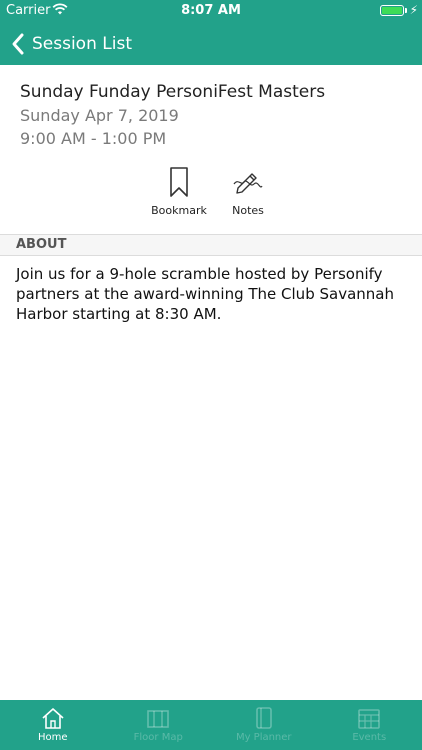 The image size is (422, 750). What do you see at coordinates (179, 210) in the screenshot?
I see `bookmark-label: Bookmark` at bounding box center [179, 210].